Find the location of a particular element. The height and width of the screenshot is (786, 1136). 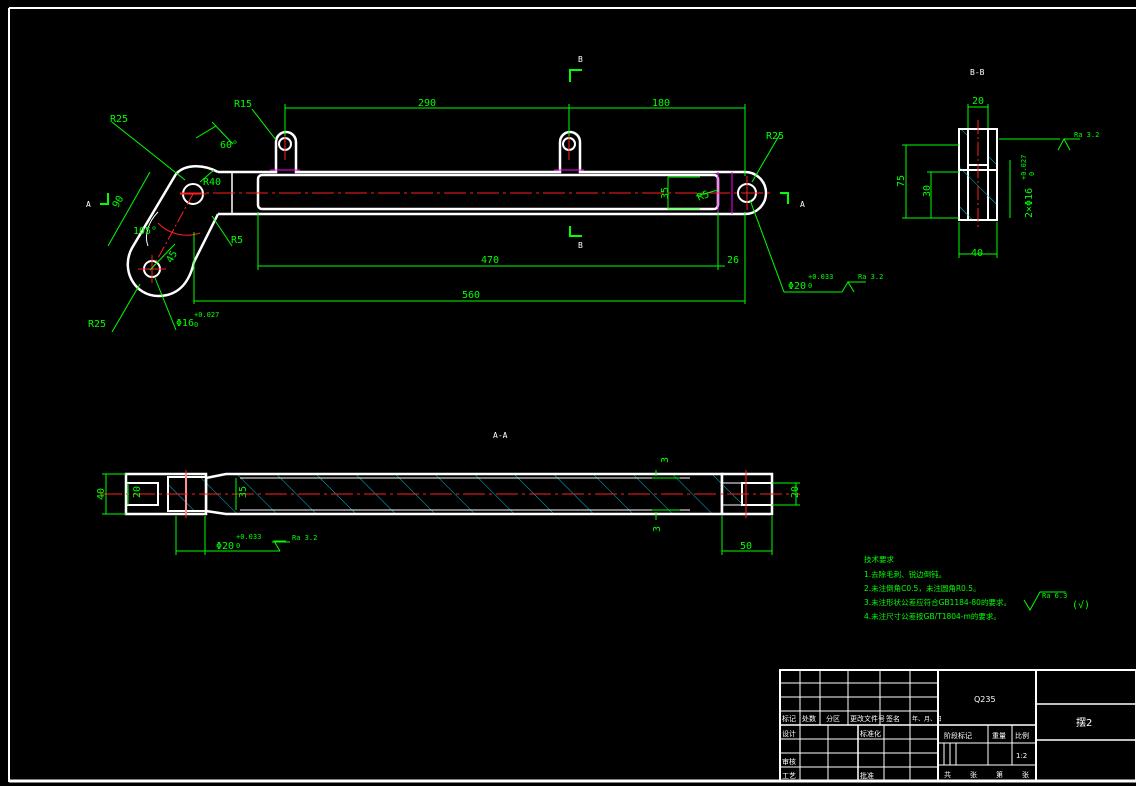

dim-r5-right: R5 is located at coordinates (703, 196).